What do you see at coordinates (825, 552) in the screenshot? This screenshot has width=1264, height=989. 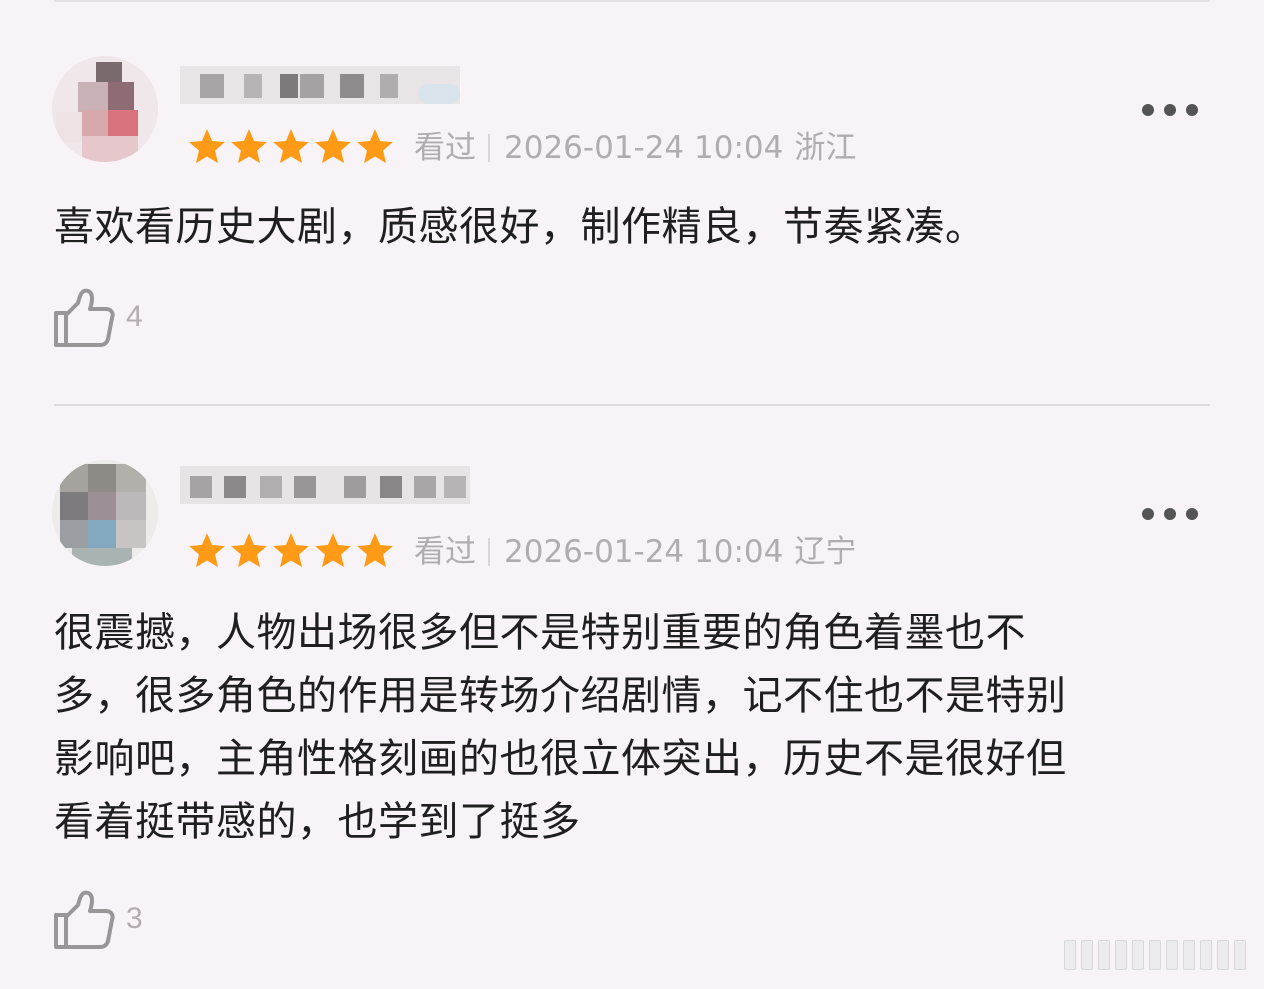 I see `review-location: 辽宁` at bounding box center [825, 552].